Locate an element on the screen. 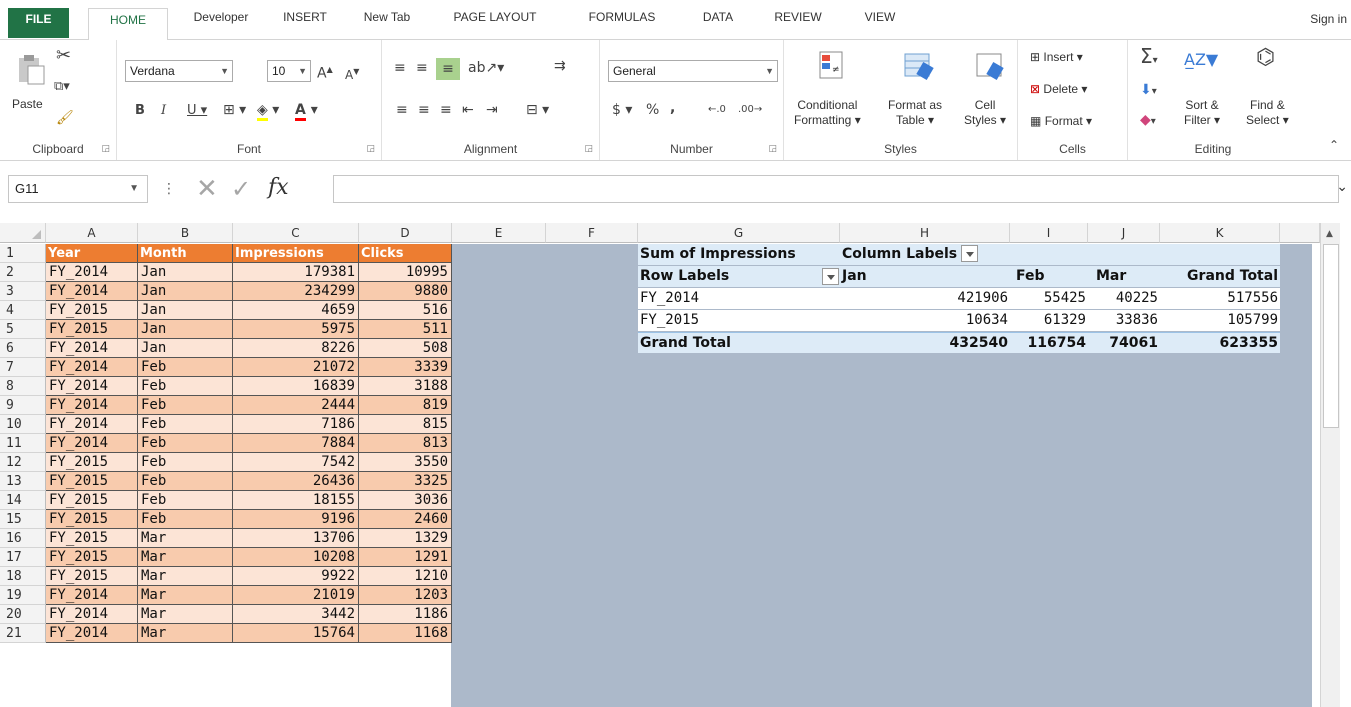 This screenshot has height=707, width=1351. cell-impressions: 2444 is located at coordinates (296, 405).